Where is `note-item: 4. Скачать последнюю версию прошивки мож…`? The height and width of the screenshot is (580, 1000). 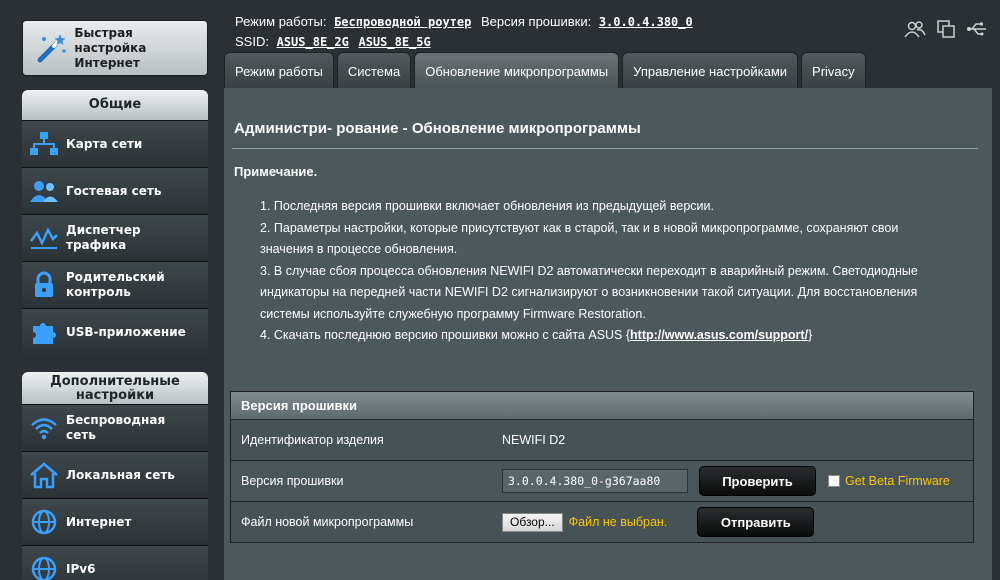 note-item: 4. Скачать последнюю версию прошивки мож… is located at coordinates (536, 335).